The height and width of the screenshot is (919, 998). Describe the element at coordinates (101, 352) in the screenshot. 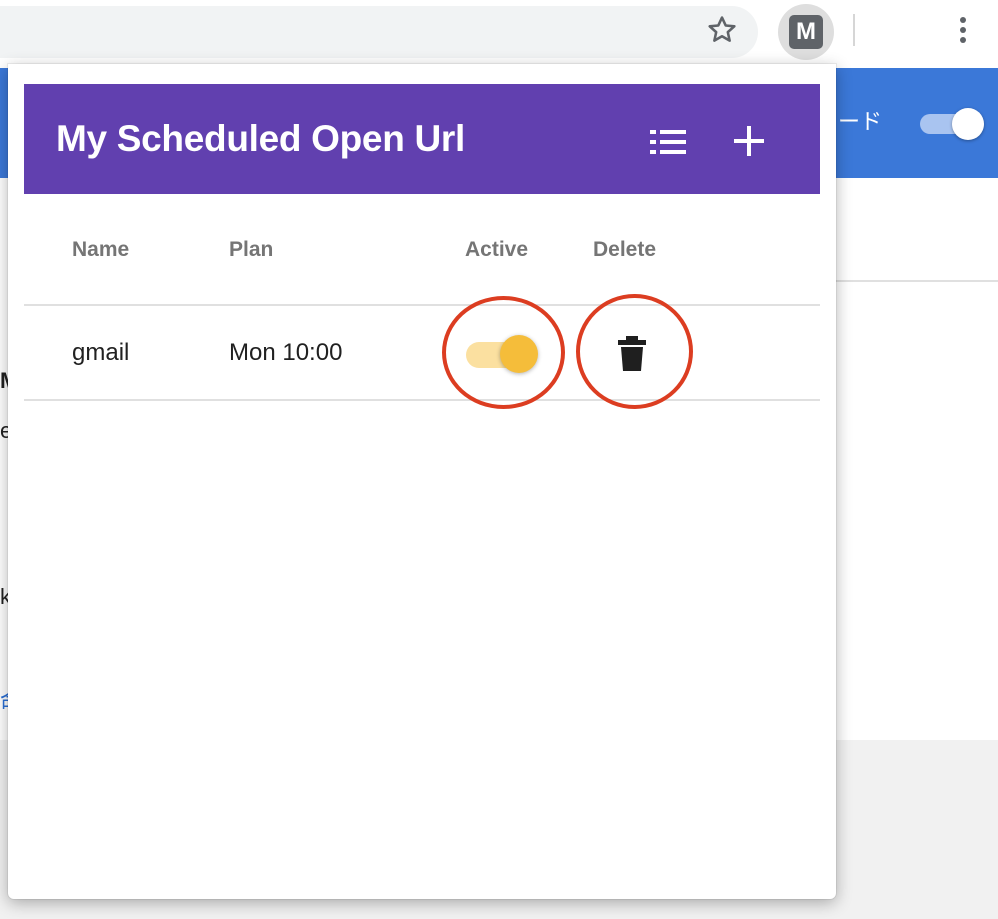

I see `row-name: gmail` at that location.